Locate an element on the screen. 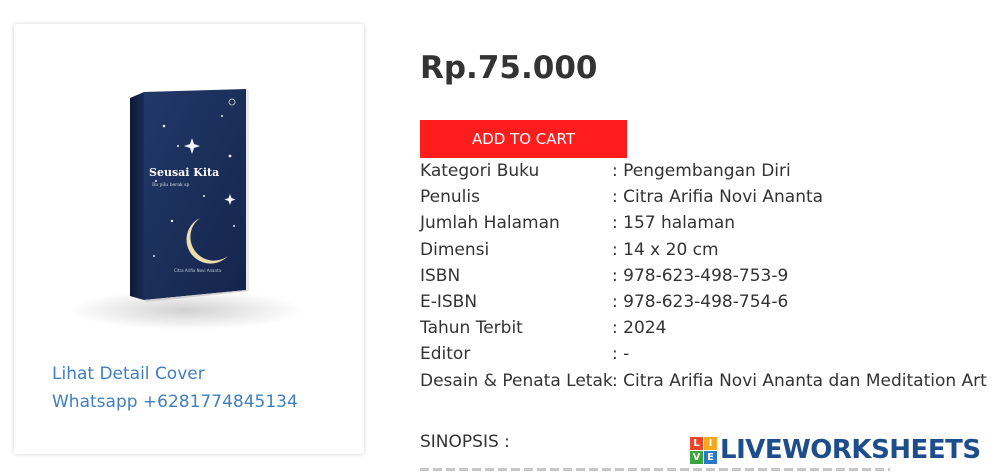 The width and height of the screenshot is (1000, 474). detail-label: E-ISBN is located at coordinates (449, 301).